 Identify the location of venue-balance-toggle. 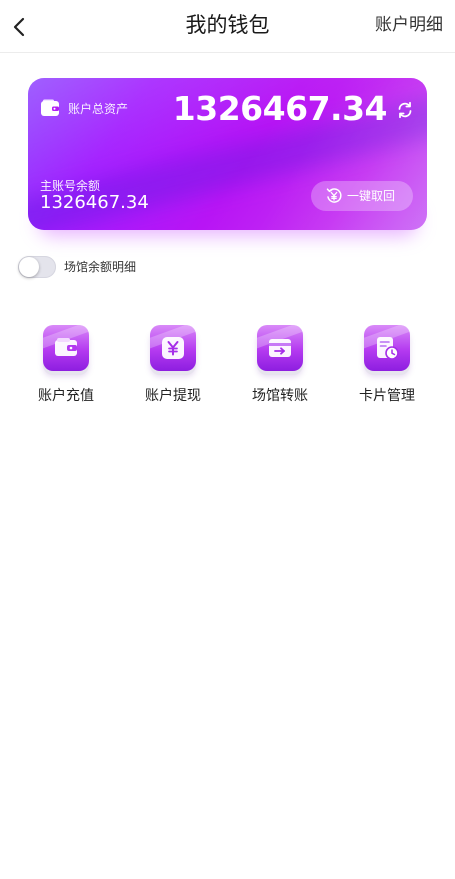
(37, 267).